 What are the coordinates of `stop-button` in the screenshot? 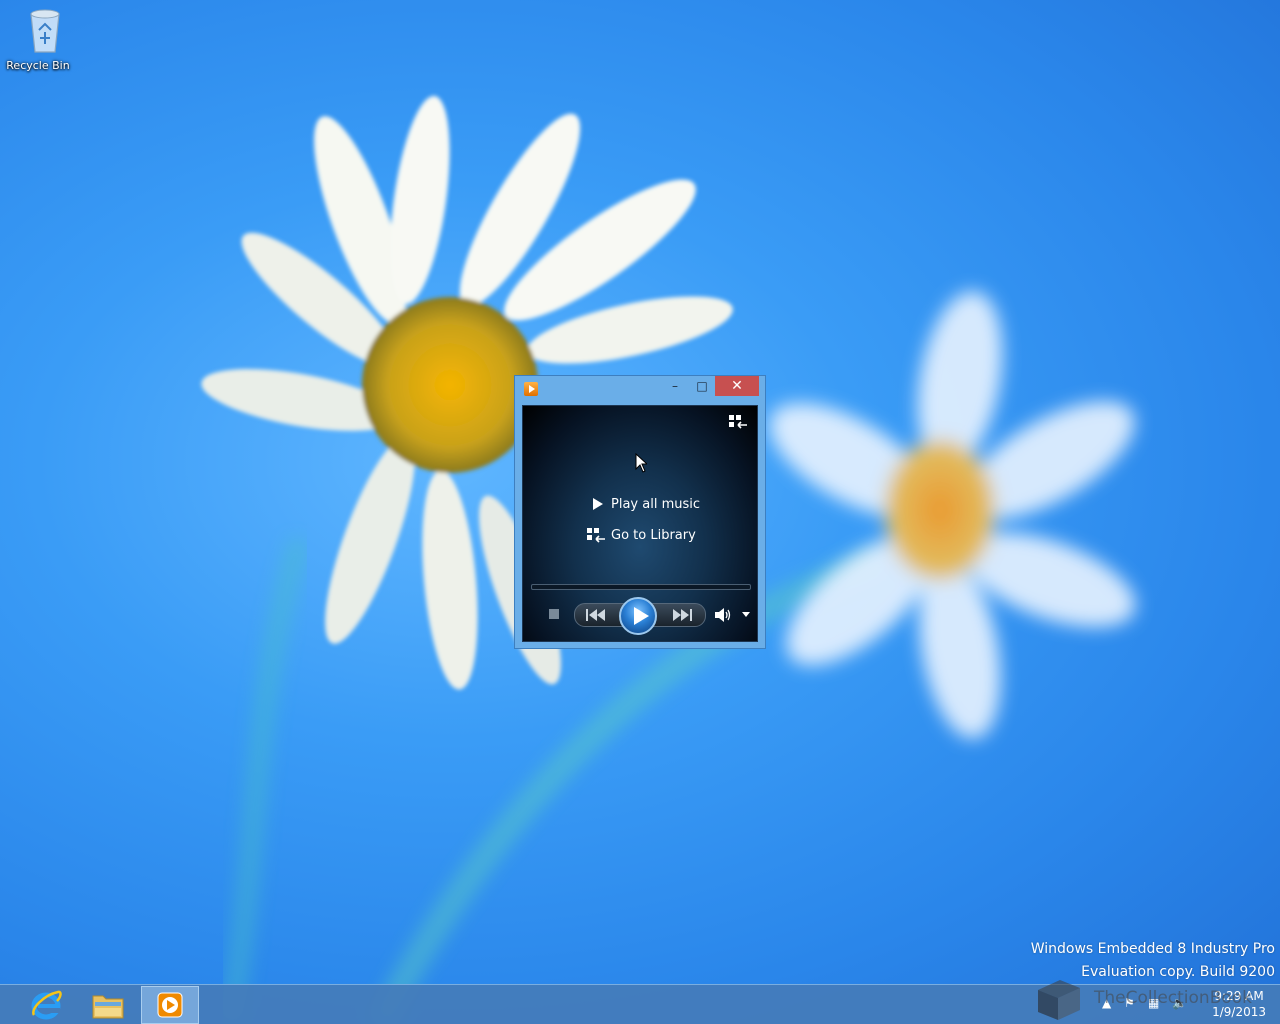 It's located at (554, 614).